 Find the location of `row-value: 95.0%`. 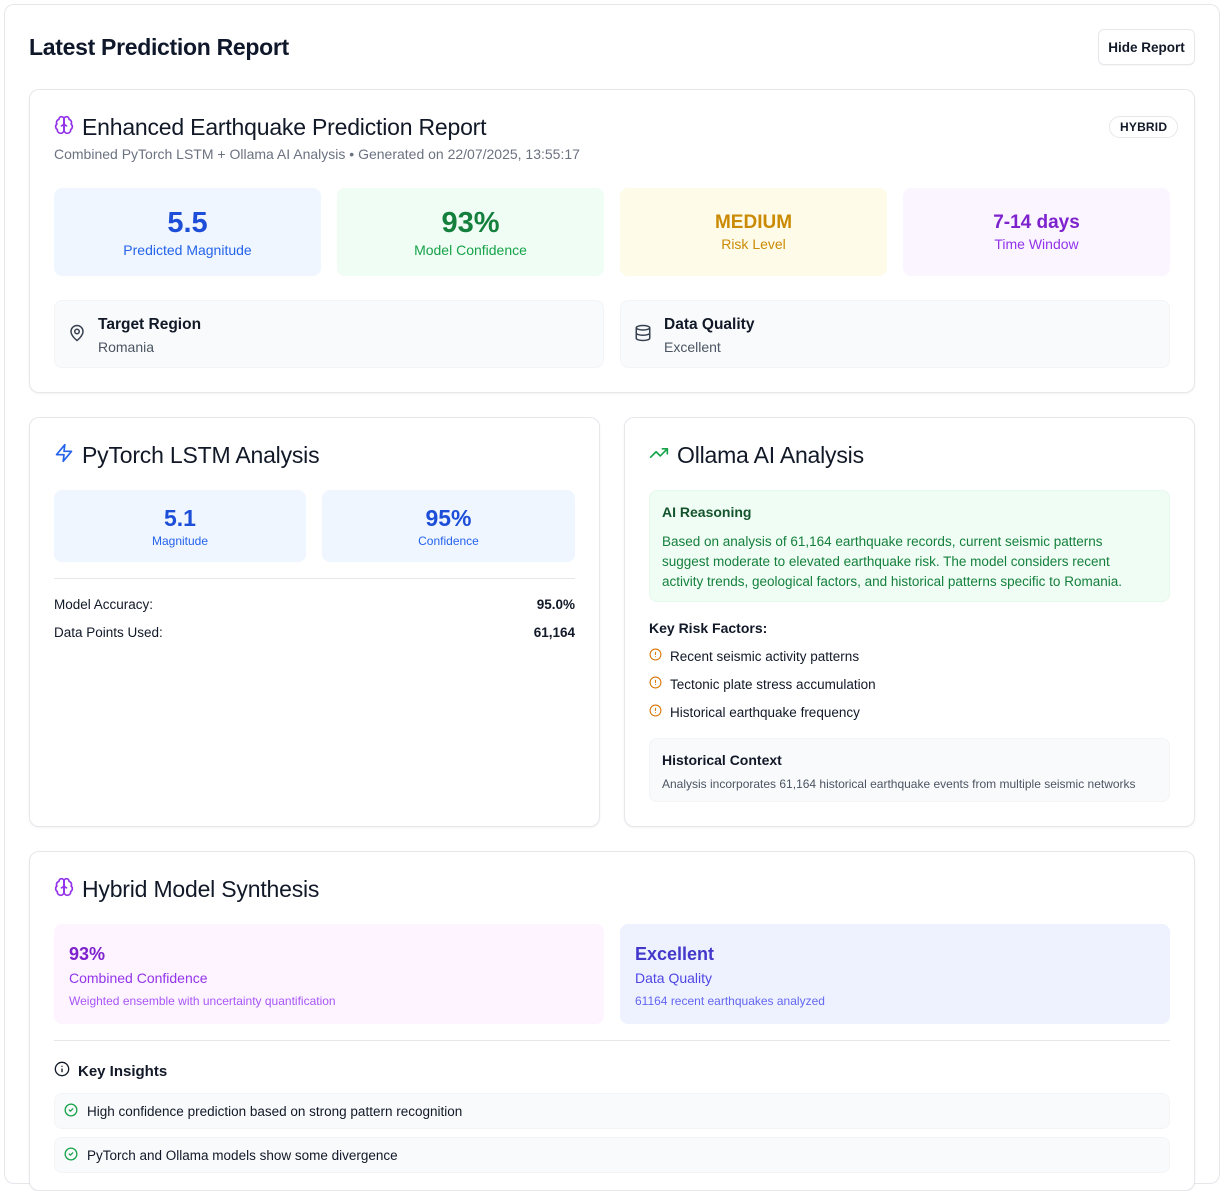

row-value: 95.0% is located at coordinates (555, 604).